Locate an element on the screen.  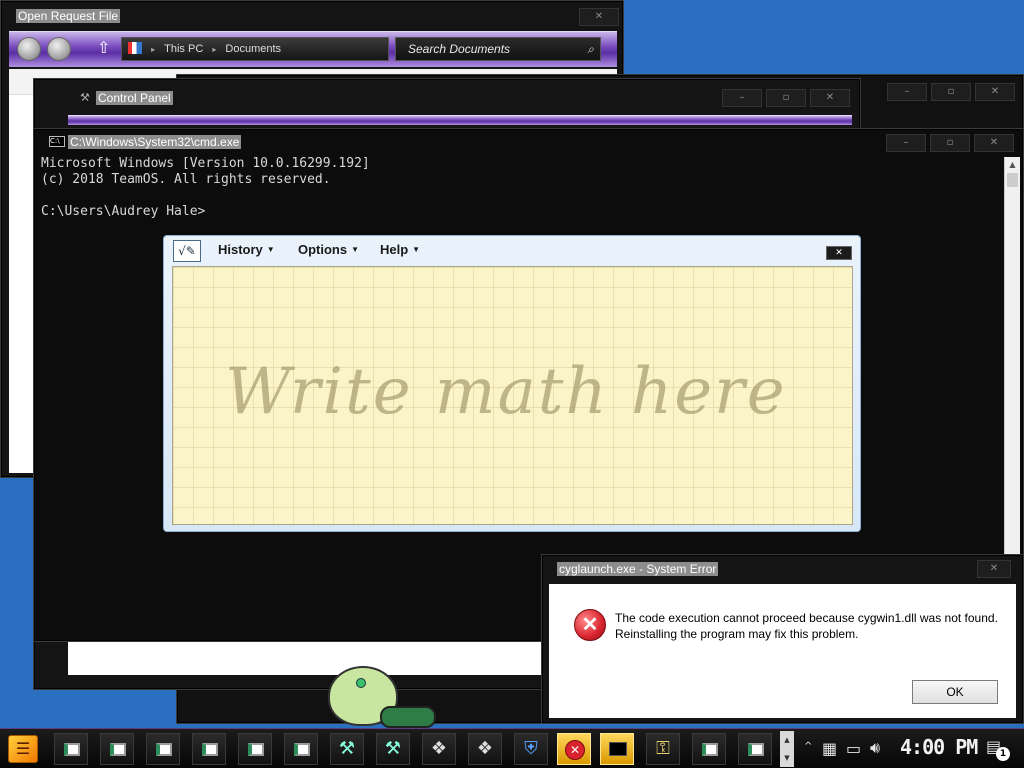
folder-icon is located at coordinates (135, 48).